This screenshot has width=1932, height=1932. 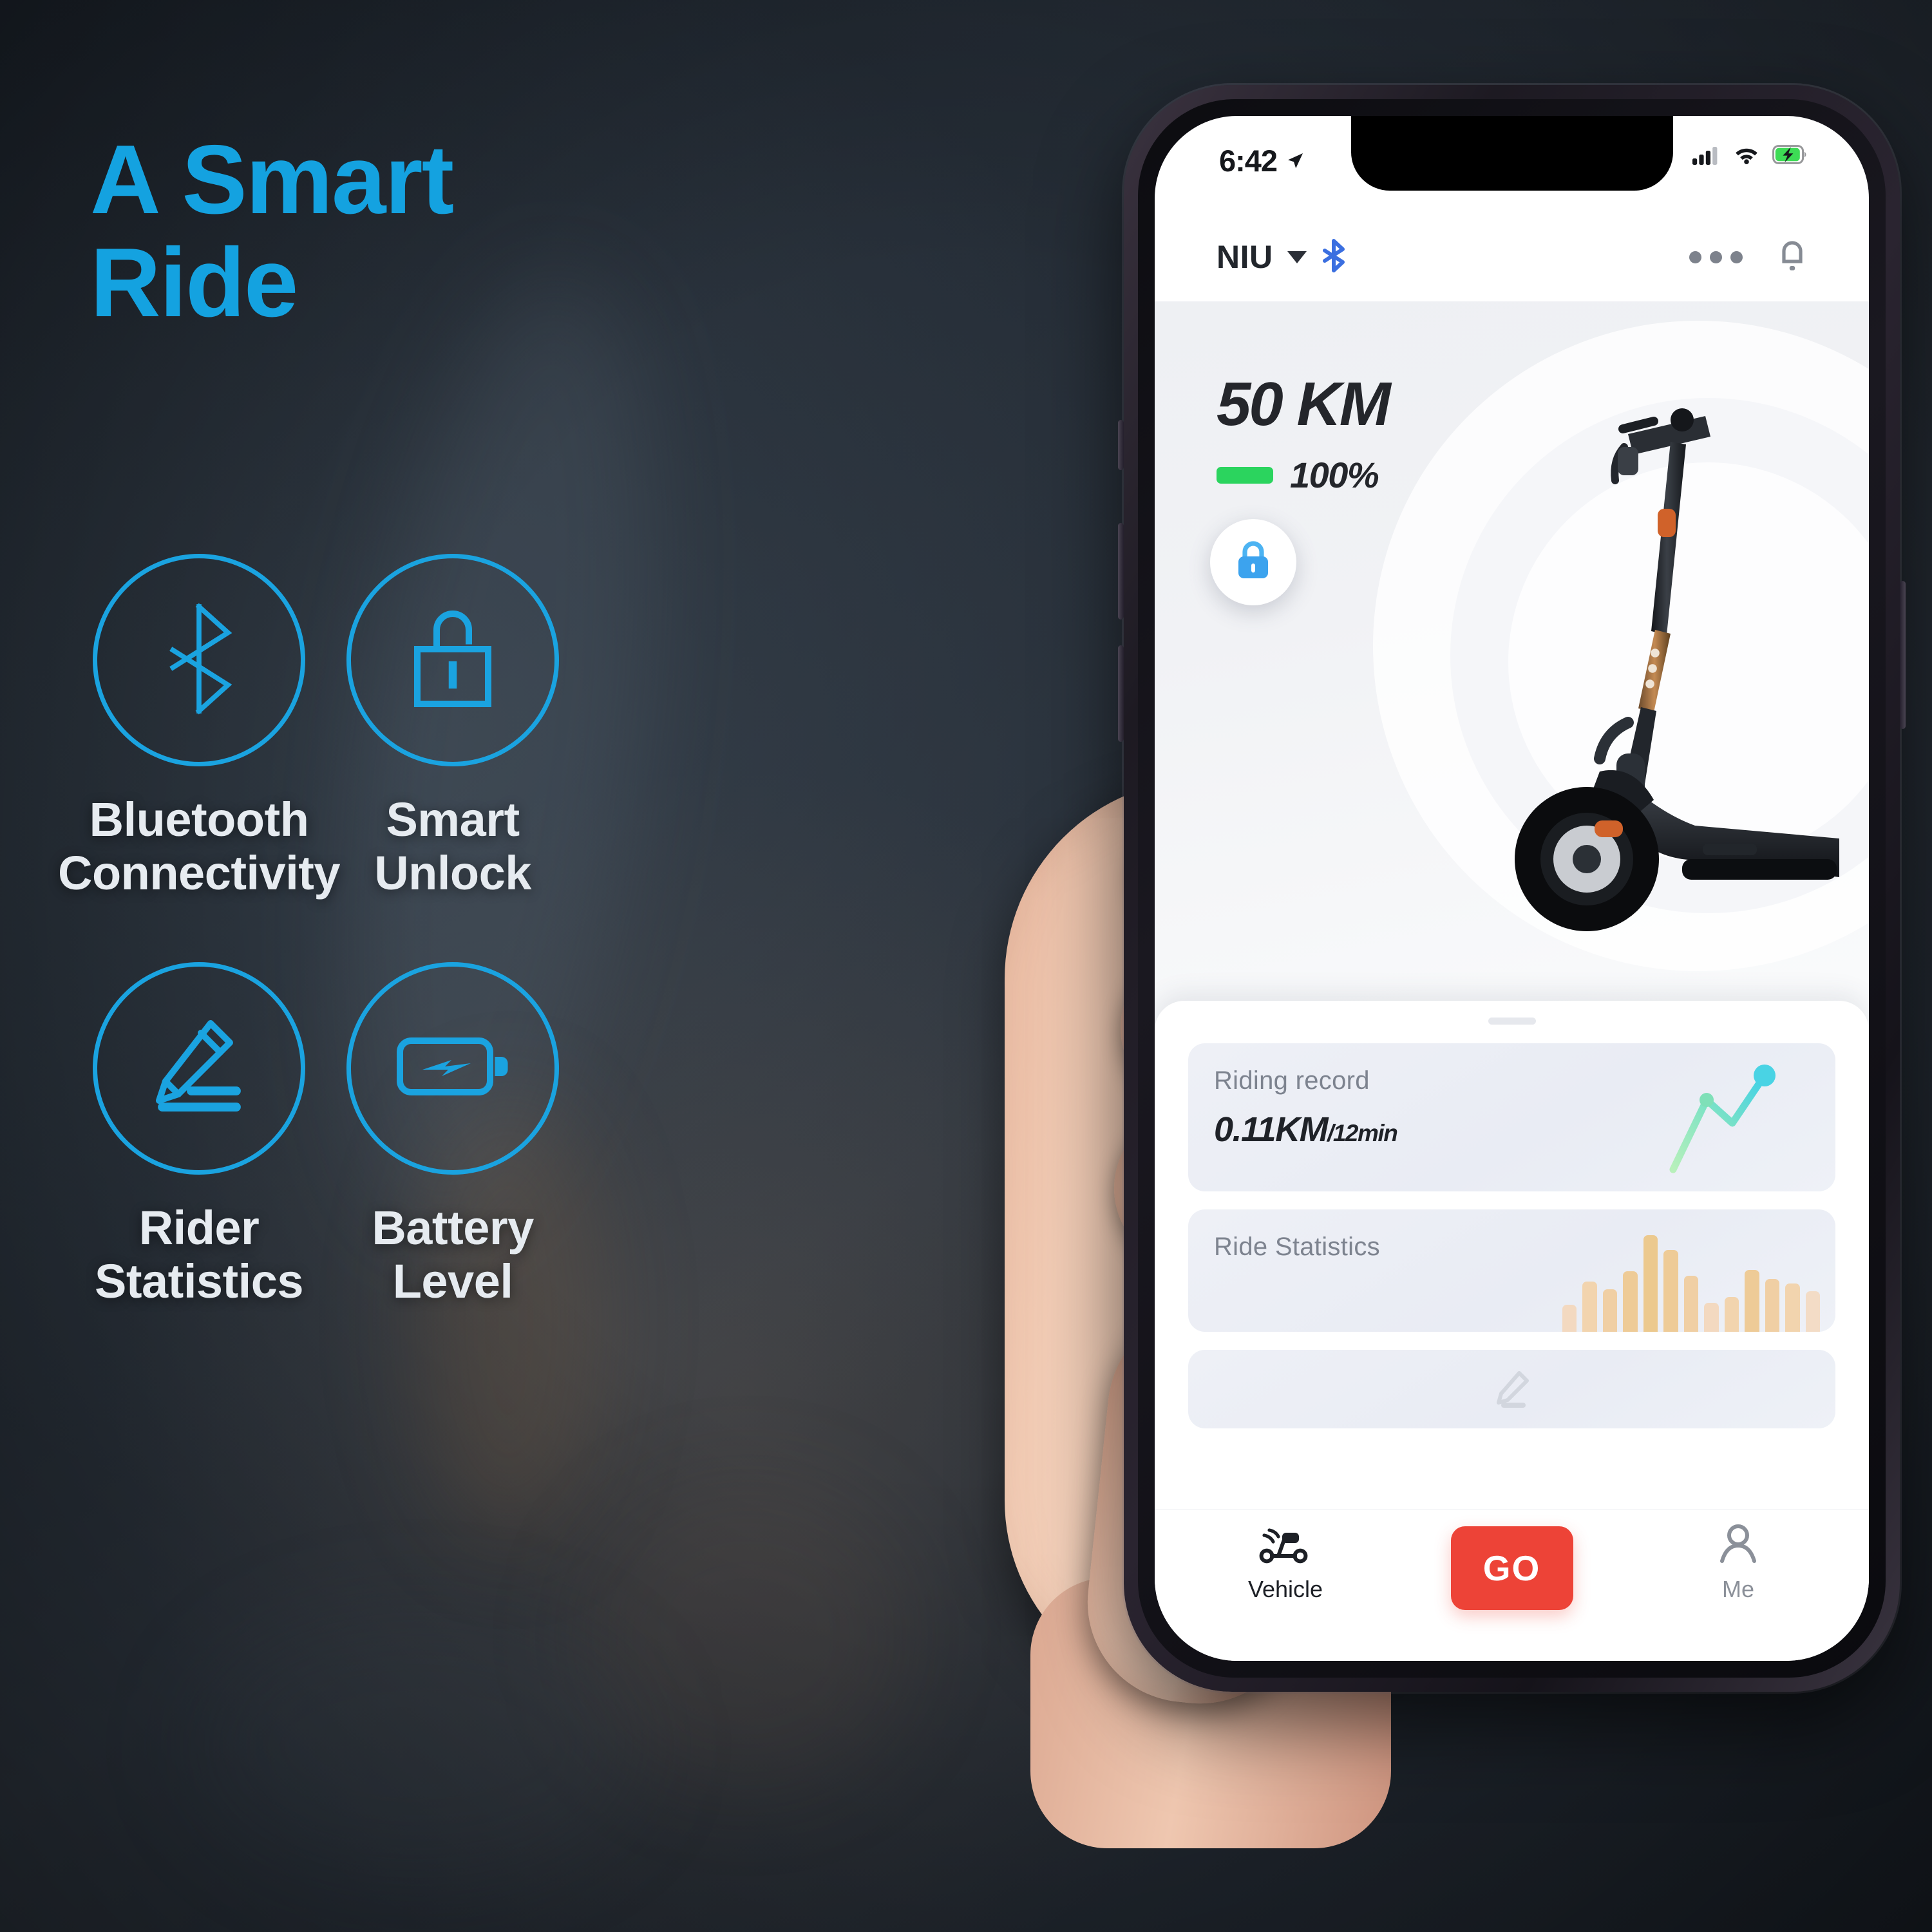 I want to click on volume-up-button, so click(x=1121, y=571).